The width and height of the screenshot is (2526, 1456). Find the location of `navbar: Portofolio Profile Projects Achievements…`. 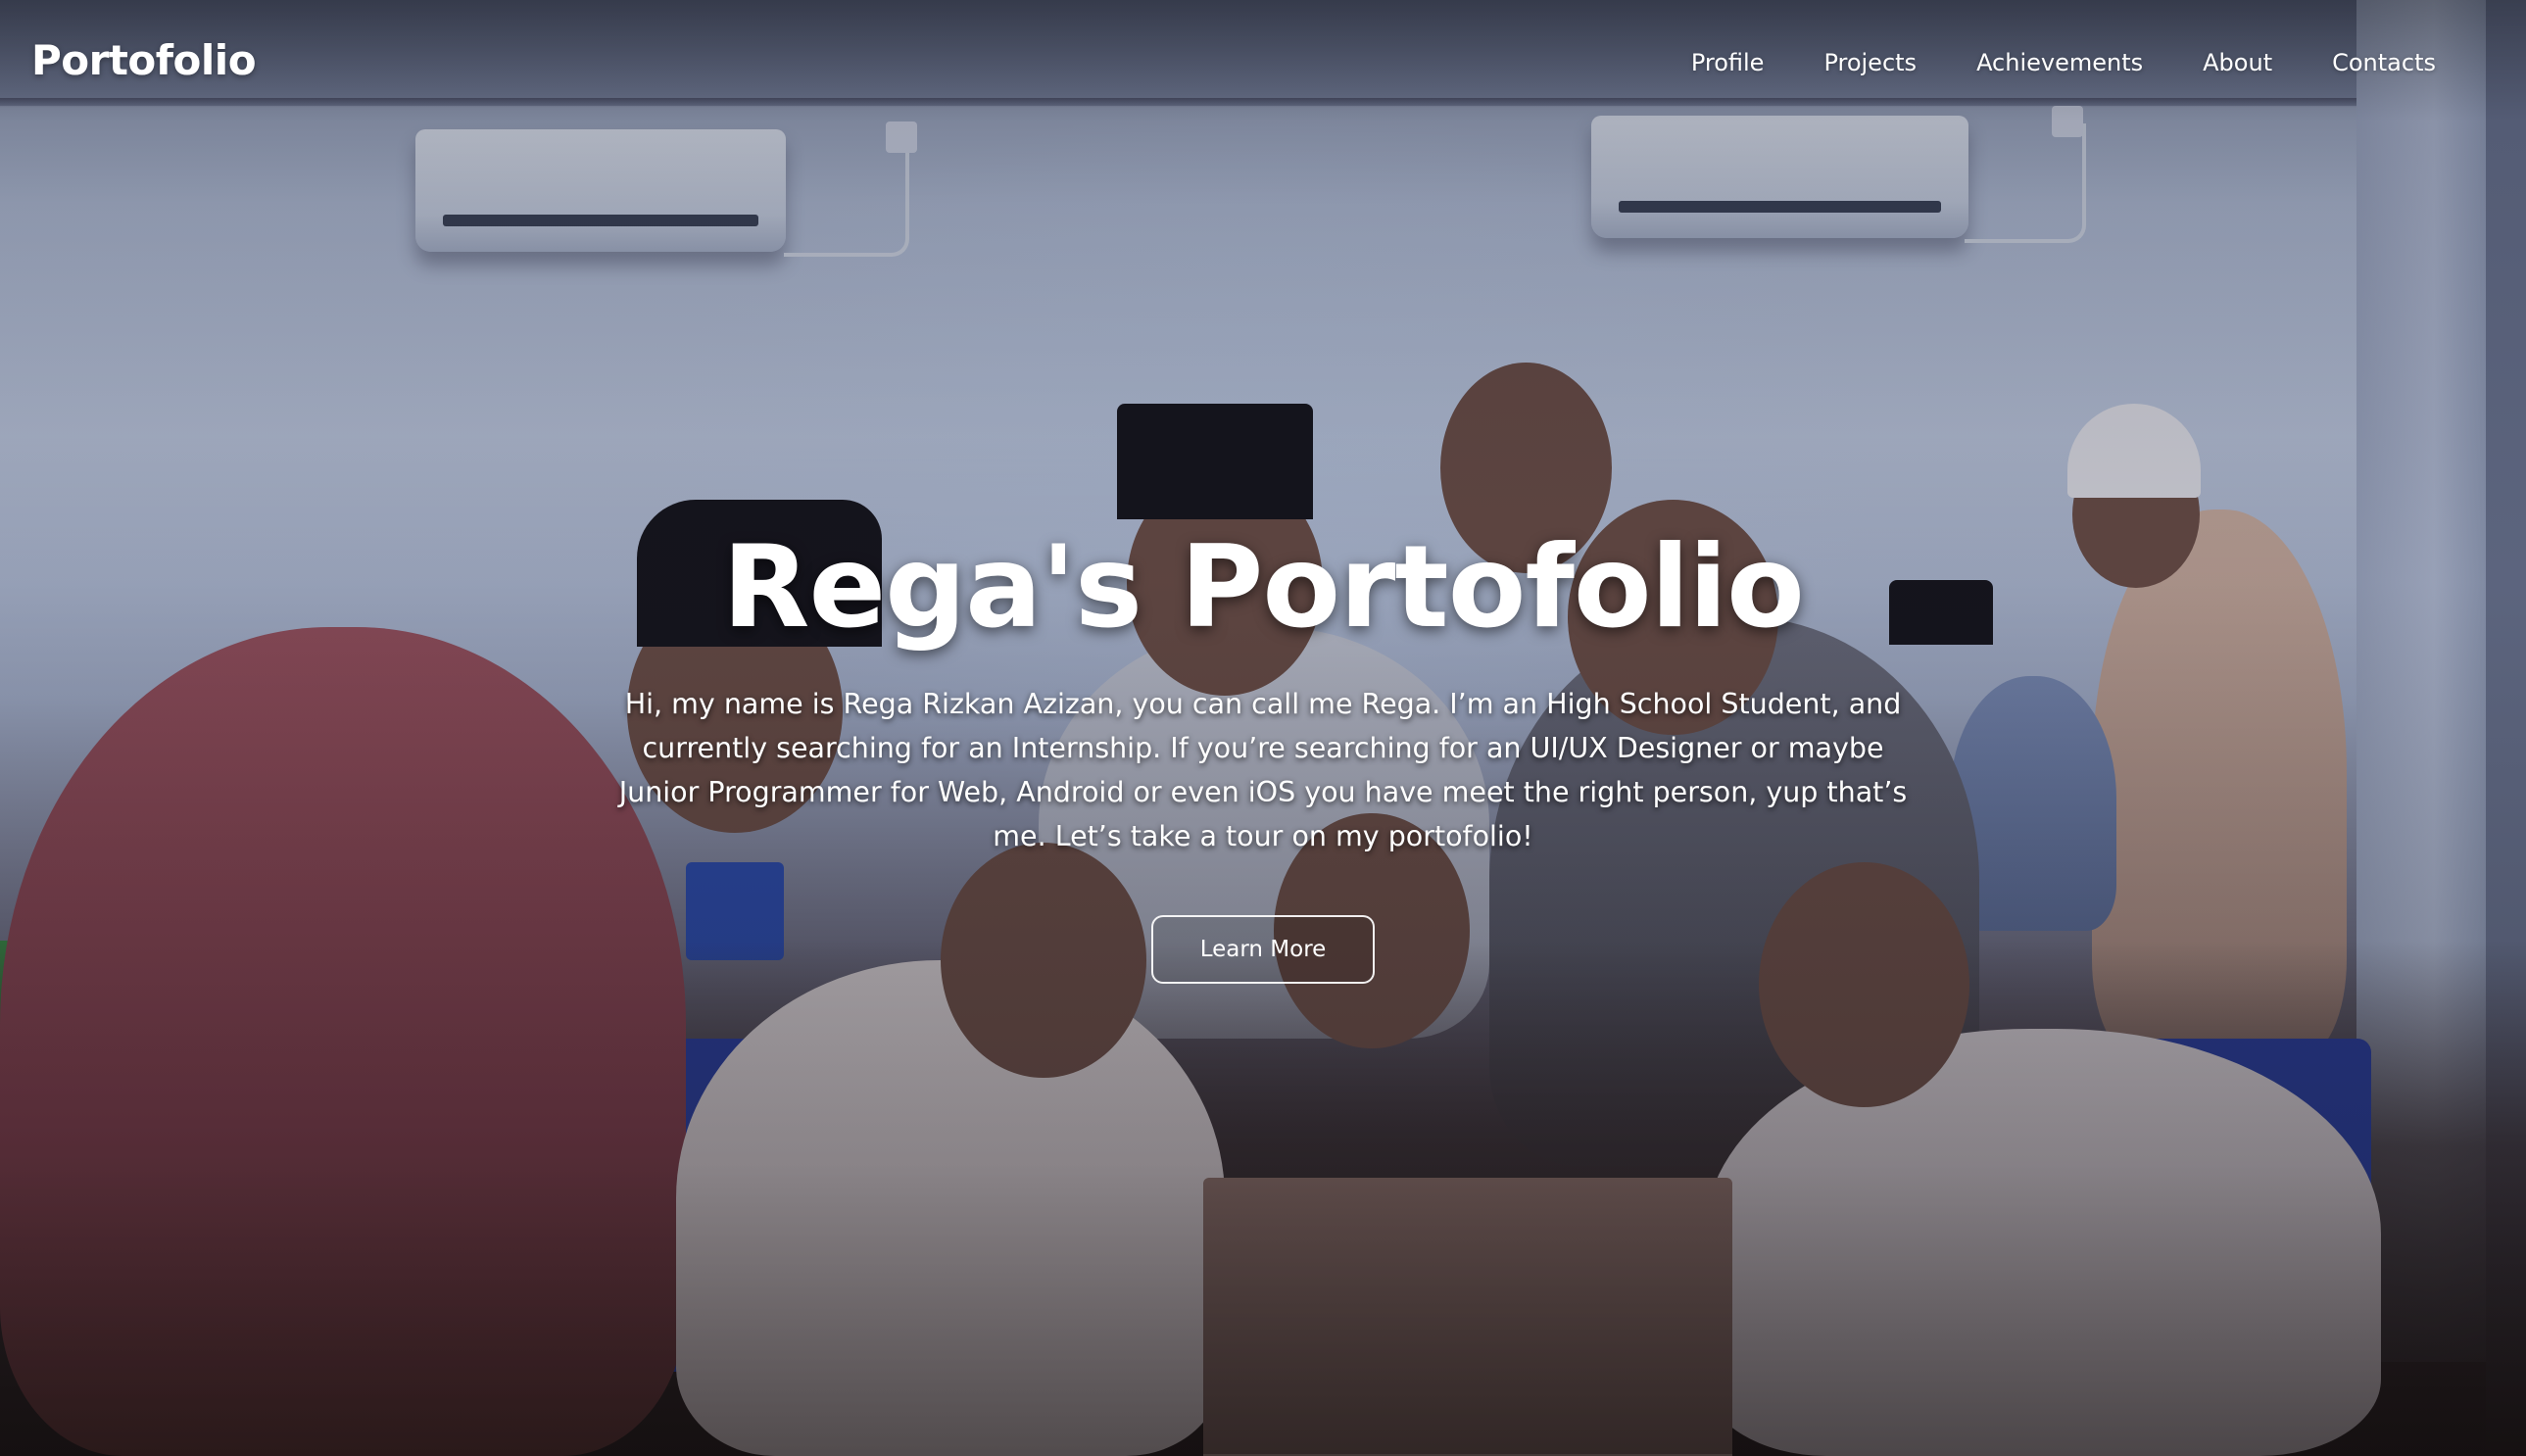

navbar: Portofolio Profile Projects Achievements… is located at coordinates (1263, 60).